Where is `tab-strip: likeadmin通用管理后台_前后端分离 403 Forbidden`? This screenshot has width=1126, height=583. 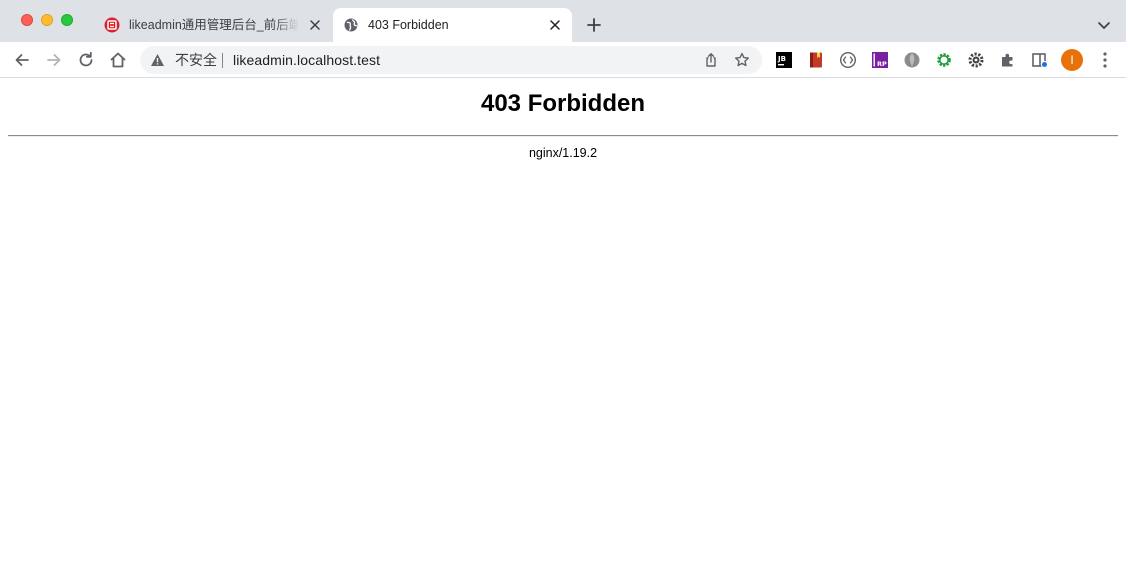
tab-strip: likeadmin通用管理后台_前后端分离 403 Forbidden is located at coordinates (563, 21).